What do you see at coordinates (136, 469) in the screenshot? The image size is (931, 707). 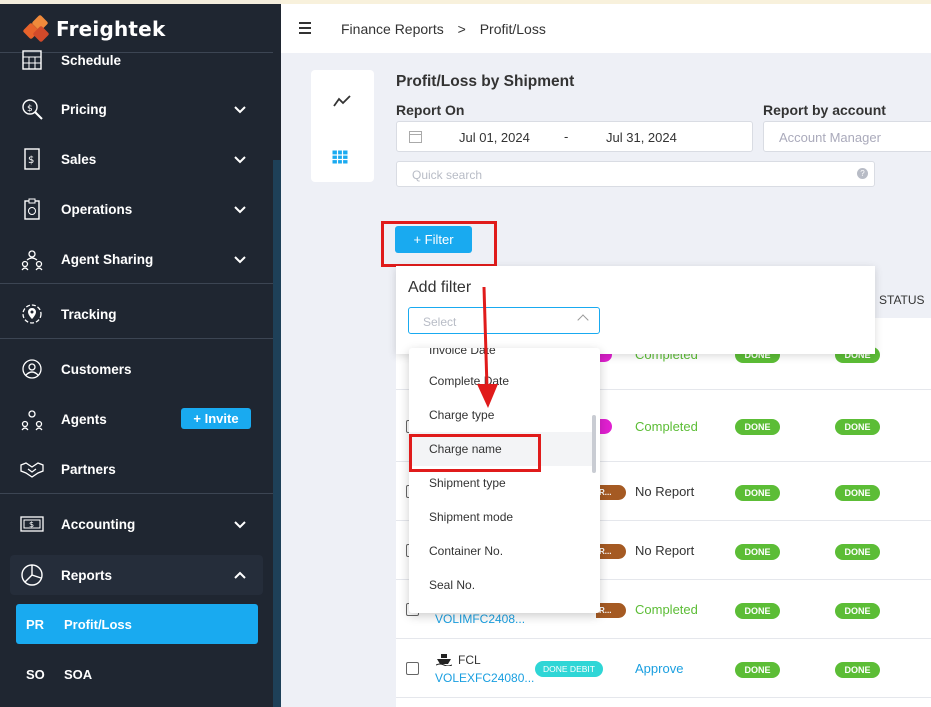 I see `sidebar-item-partners: Partners` at bounding box center [136, 469].